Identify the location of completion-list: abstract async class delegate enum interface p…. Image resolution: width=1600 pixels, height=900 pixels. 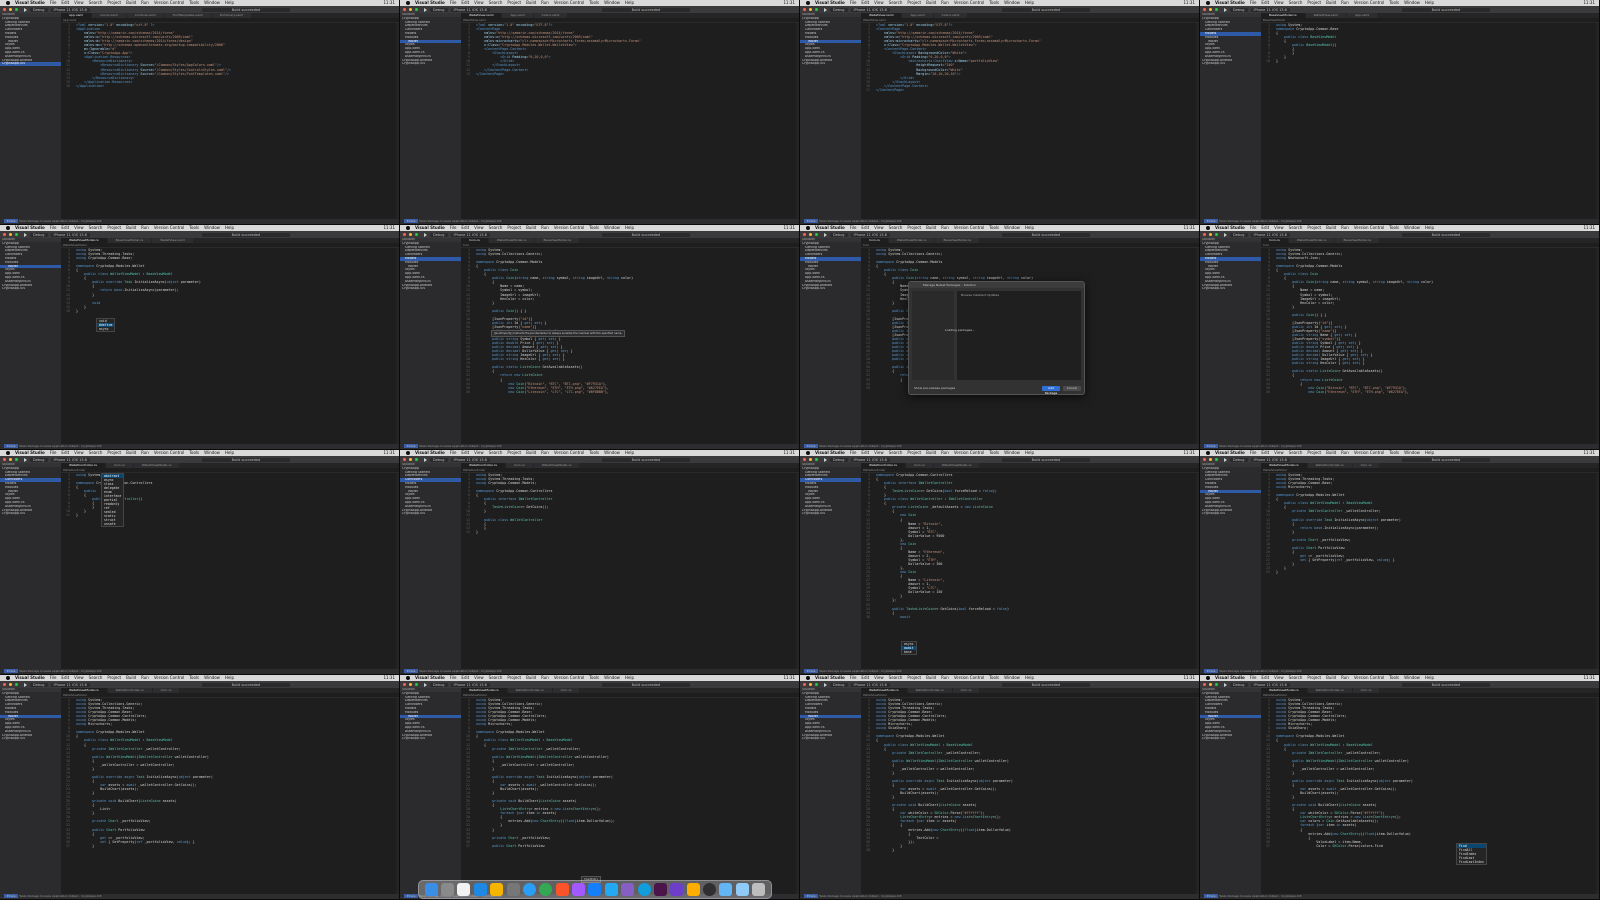
(113, 500).